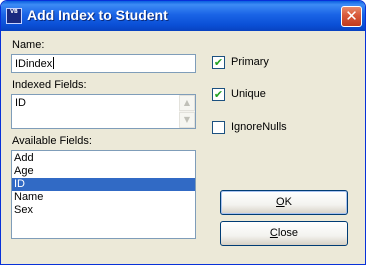 This screenshot has width=366, height=265. What do you see at coordinates (49, 85) in the screenshot?
I see `indexed-fields-label: Indexed Fields:` at bounding box center [49, 85].